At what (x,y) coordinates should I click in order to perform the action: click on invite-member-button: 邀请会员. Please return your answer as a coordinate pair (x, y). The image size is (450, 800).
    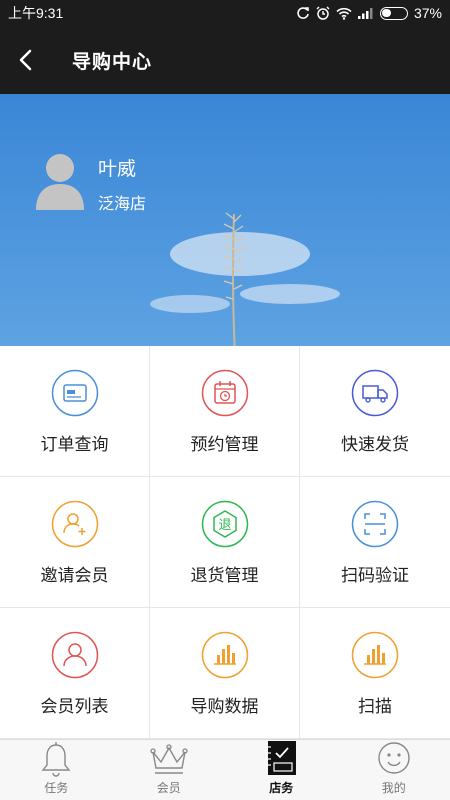
    Looking at the image, I should click on (75, 542).